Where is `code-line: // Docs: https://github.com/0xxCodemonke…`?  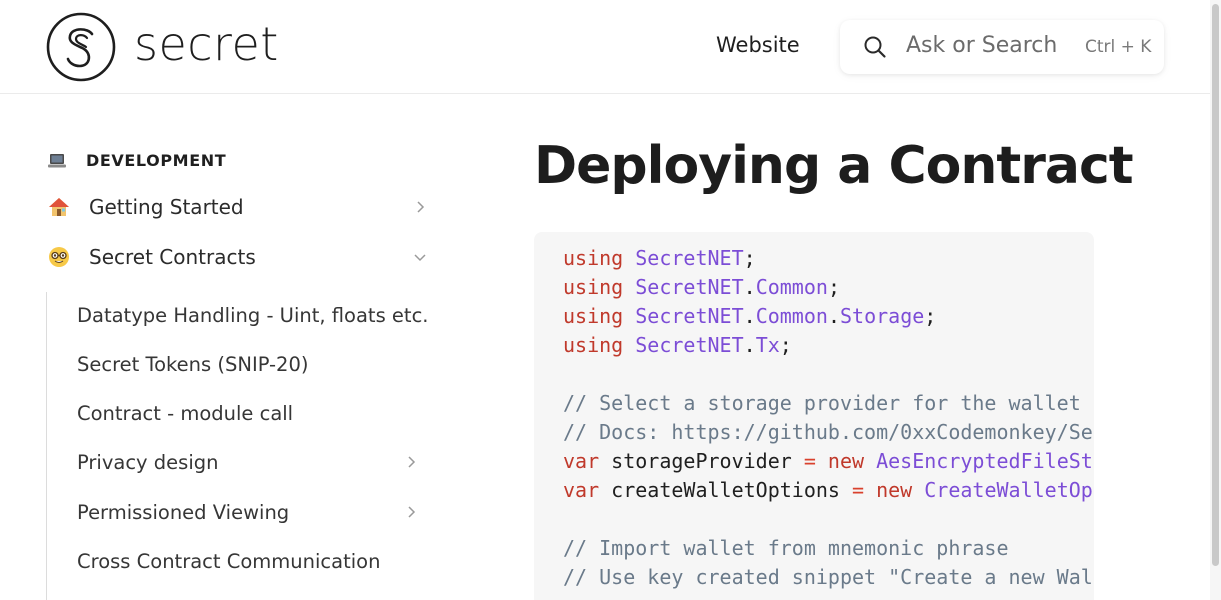 code-line: // Docs: https://github.com/0xxCodemonke… is located at coordinates (828, 432).